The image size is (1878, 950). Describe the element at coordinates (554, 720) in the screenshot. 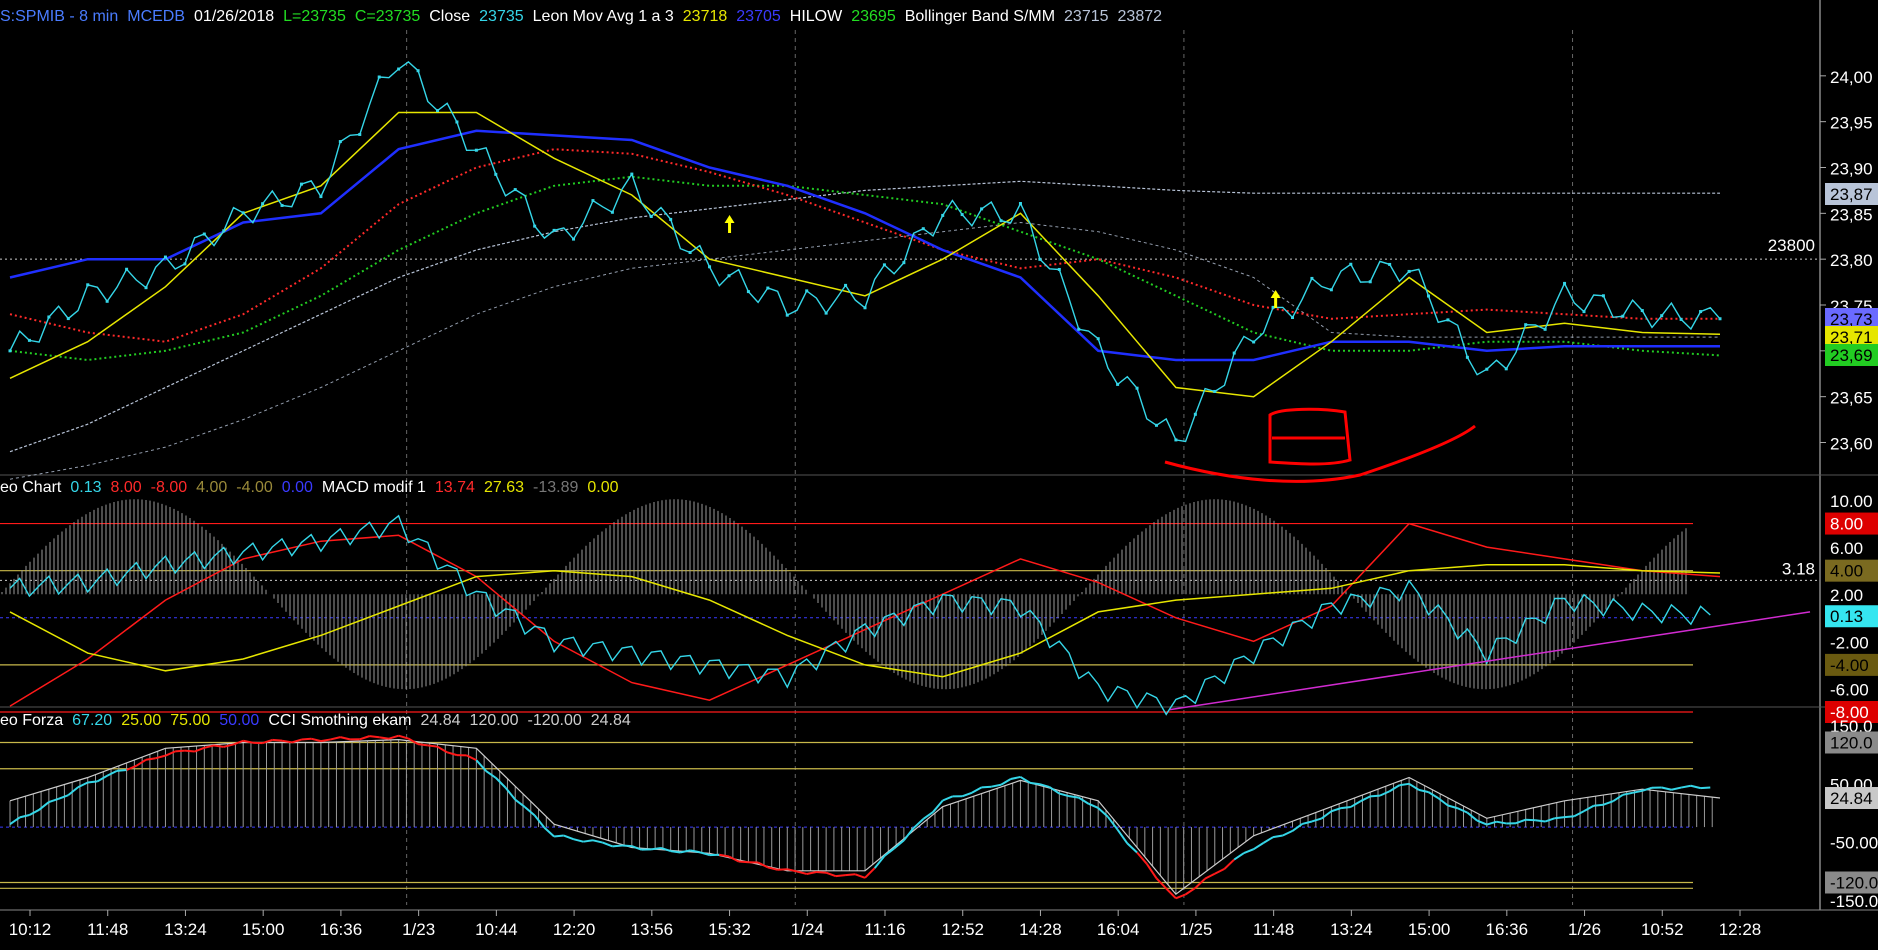

I see `header-item: -120.00` at that location.